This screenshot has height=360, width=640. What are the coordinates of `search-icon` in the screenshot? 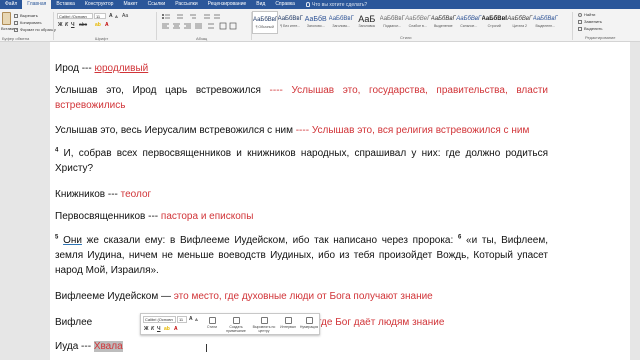 It's located at (580, 14).